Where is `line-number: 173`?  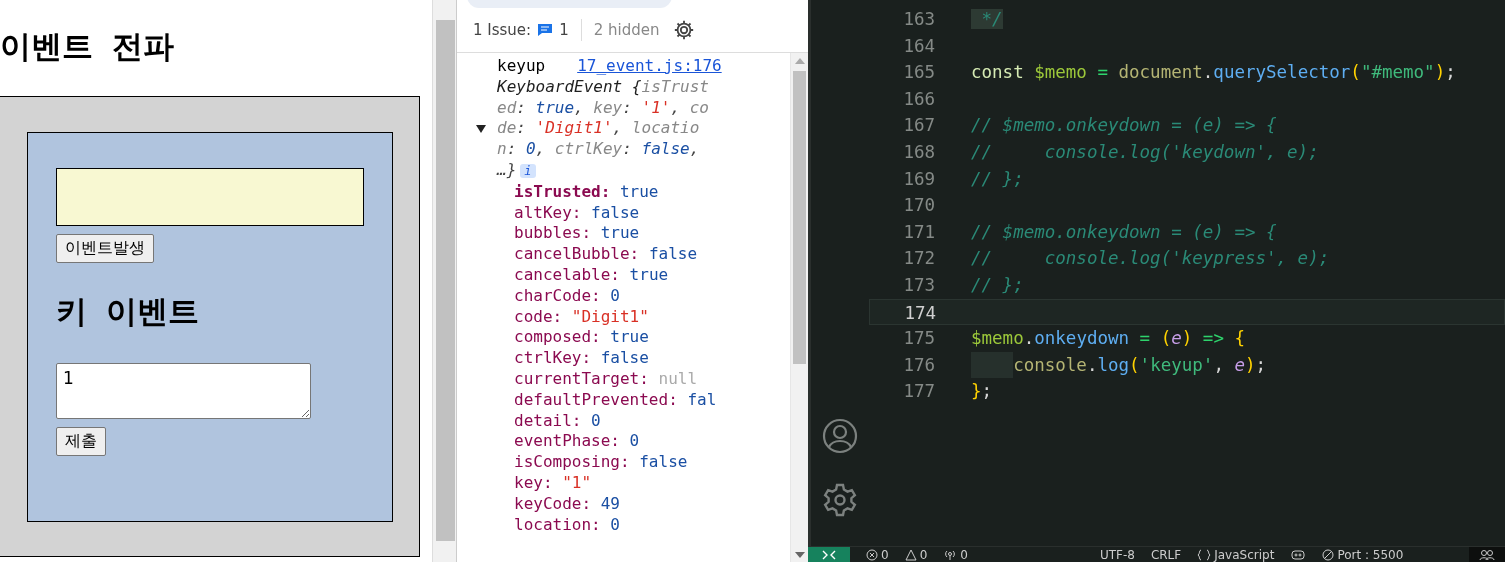
line-number: 173 is located at coordinates (918, 285).